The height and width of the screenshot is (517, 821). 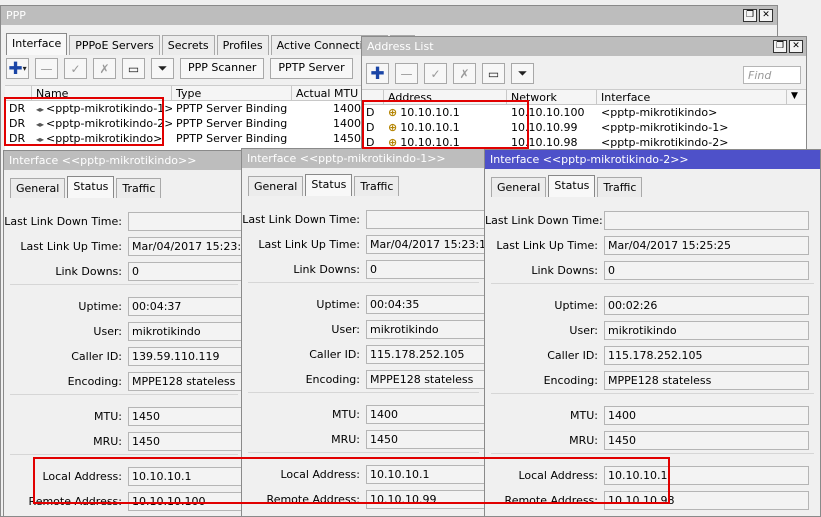 What do you see at coordinates (332, 379) in the screenshot?
I see `encoding-label: Encoding:` at bounding box center [332, 379].